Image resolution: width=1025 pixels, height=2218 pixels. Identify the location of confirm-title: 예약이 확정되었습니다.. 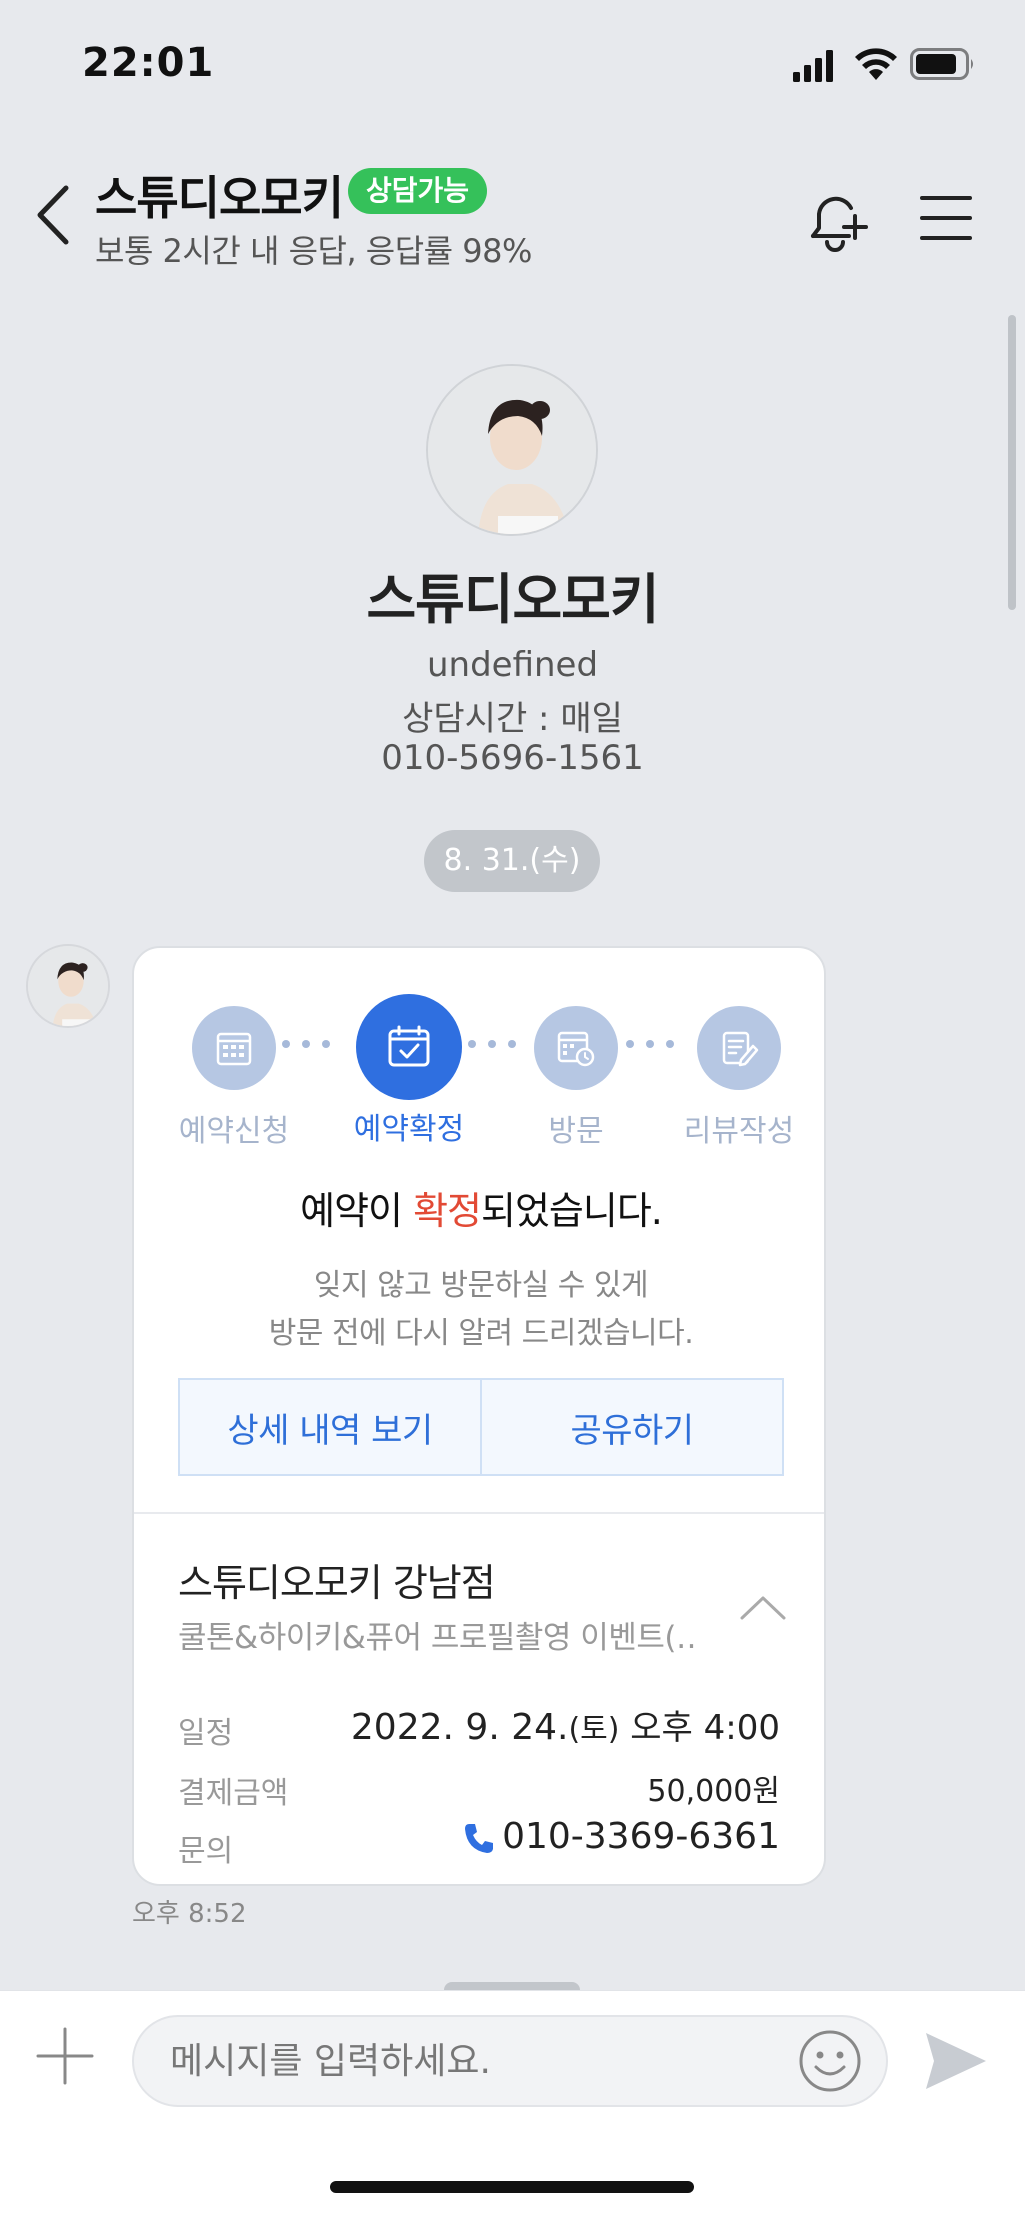
(479, 1207).